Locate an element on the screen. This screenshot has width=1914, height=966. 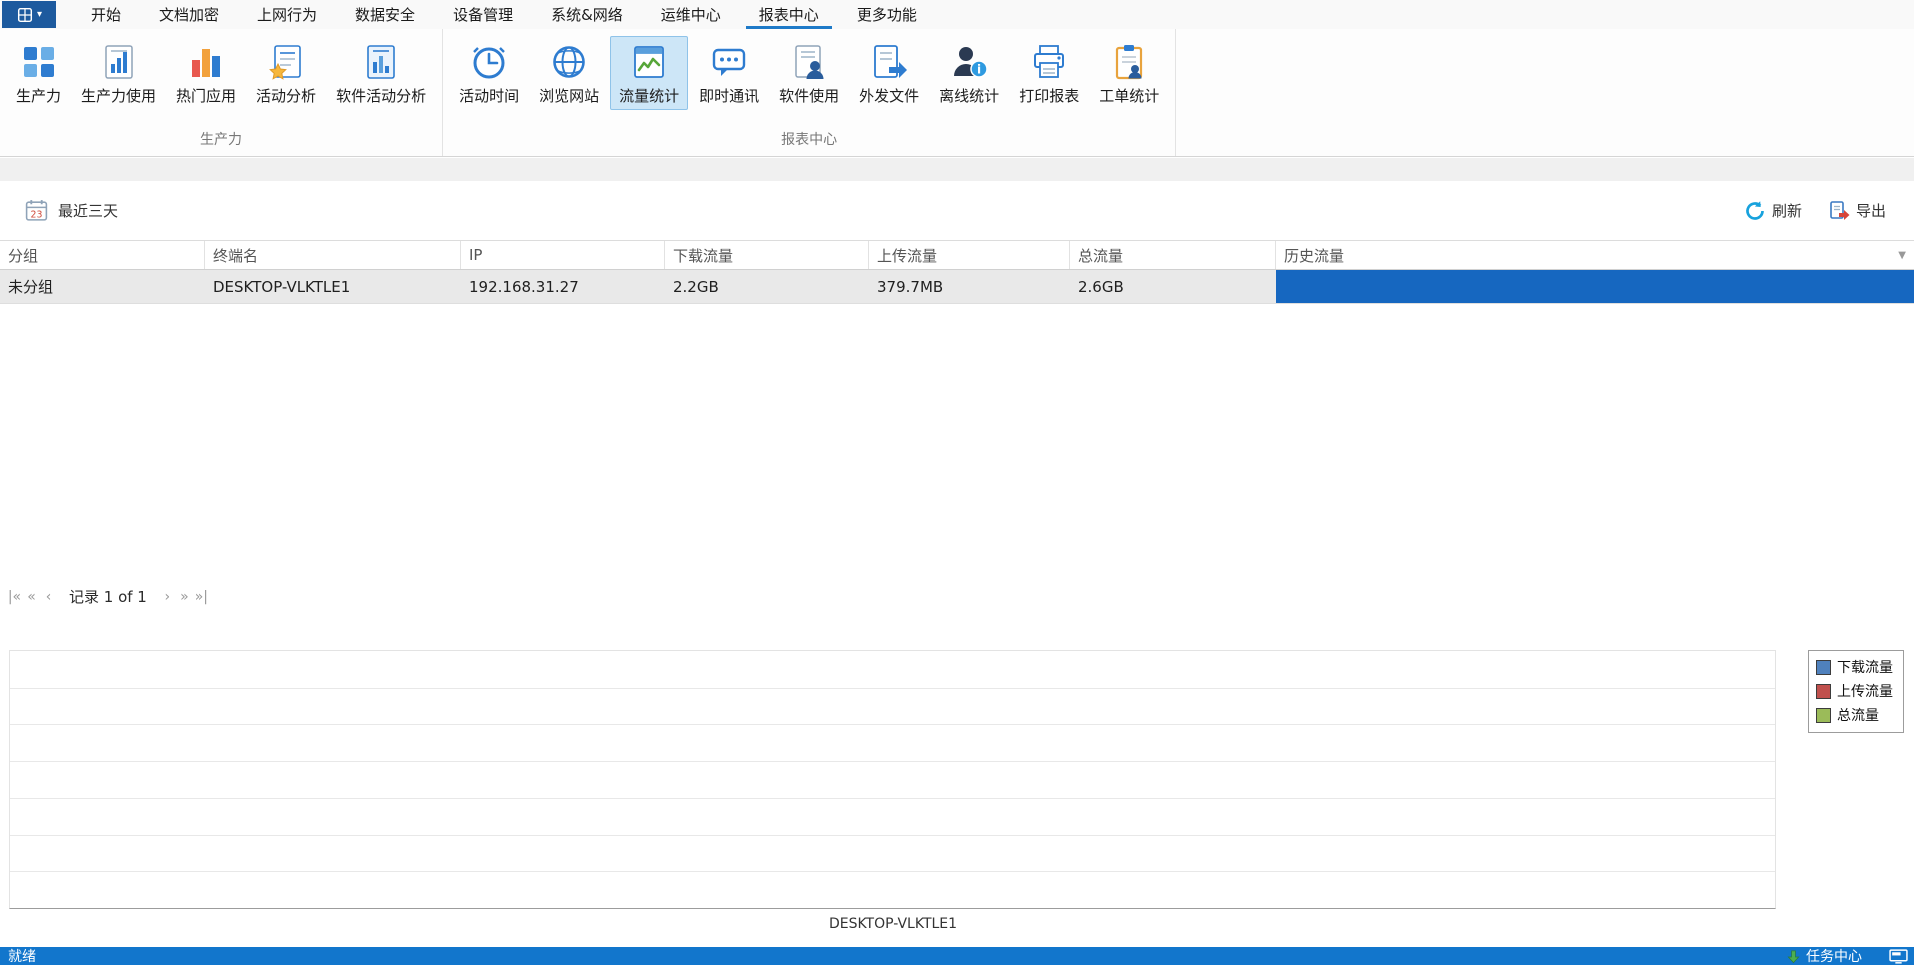
globe-icon is located at coordinates (569, 62).